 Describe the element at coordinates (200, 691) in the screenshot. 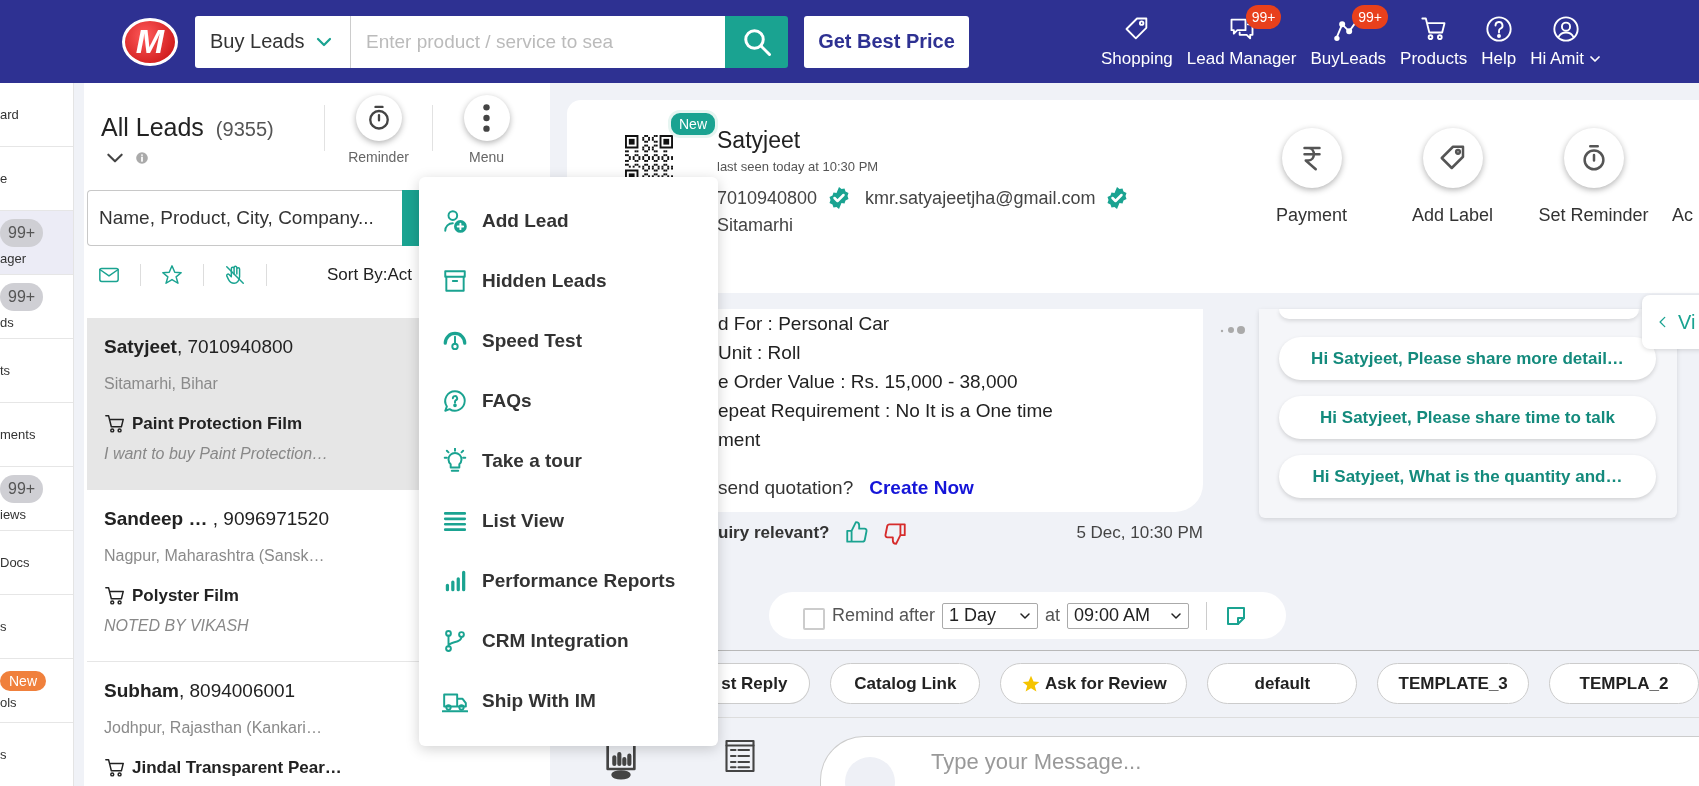

I see `lead-name: Subham, 8094006001` at that location.